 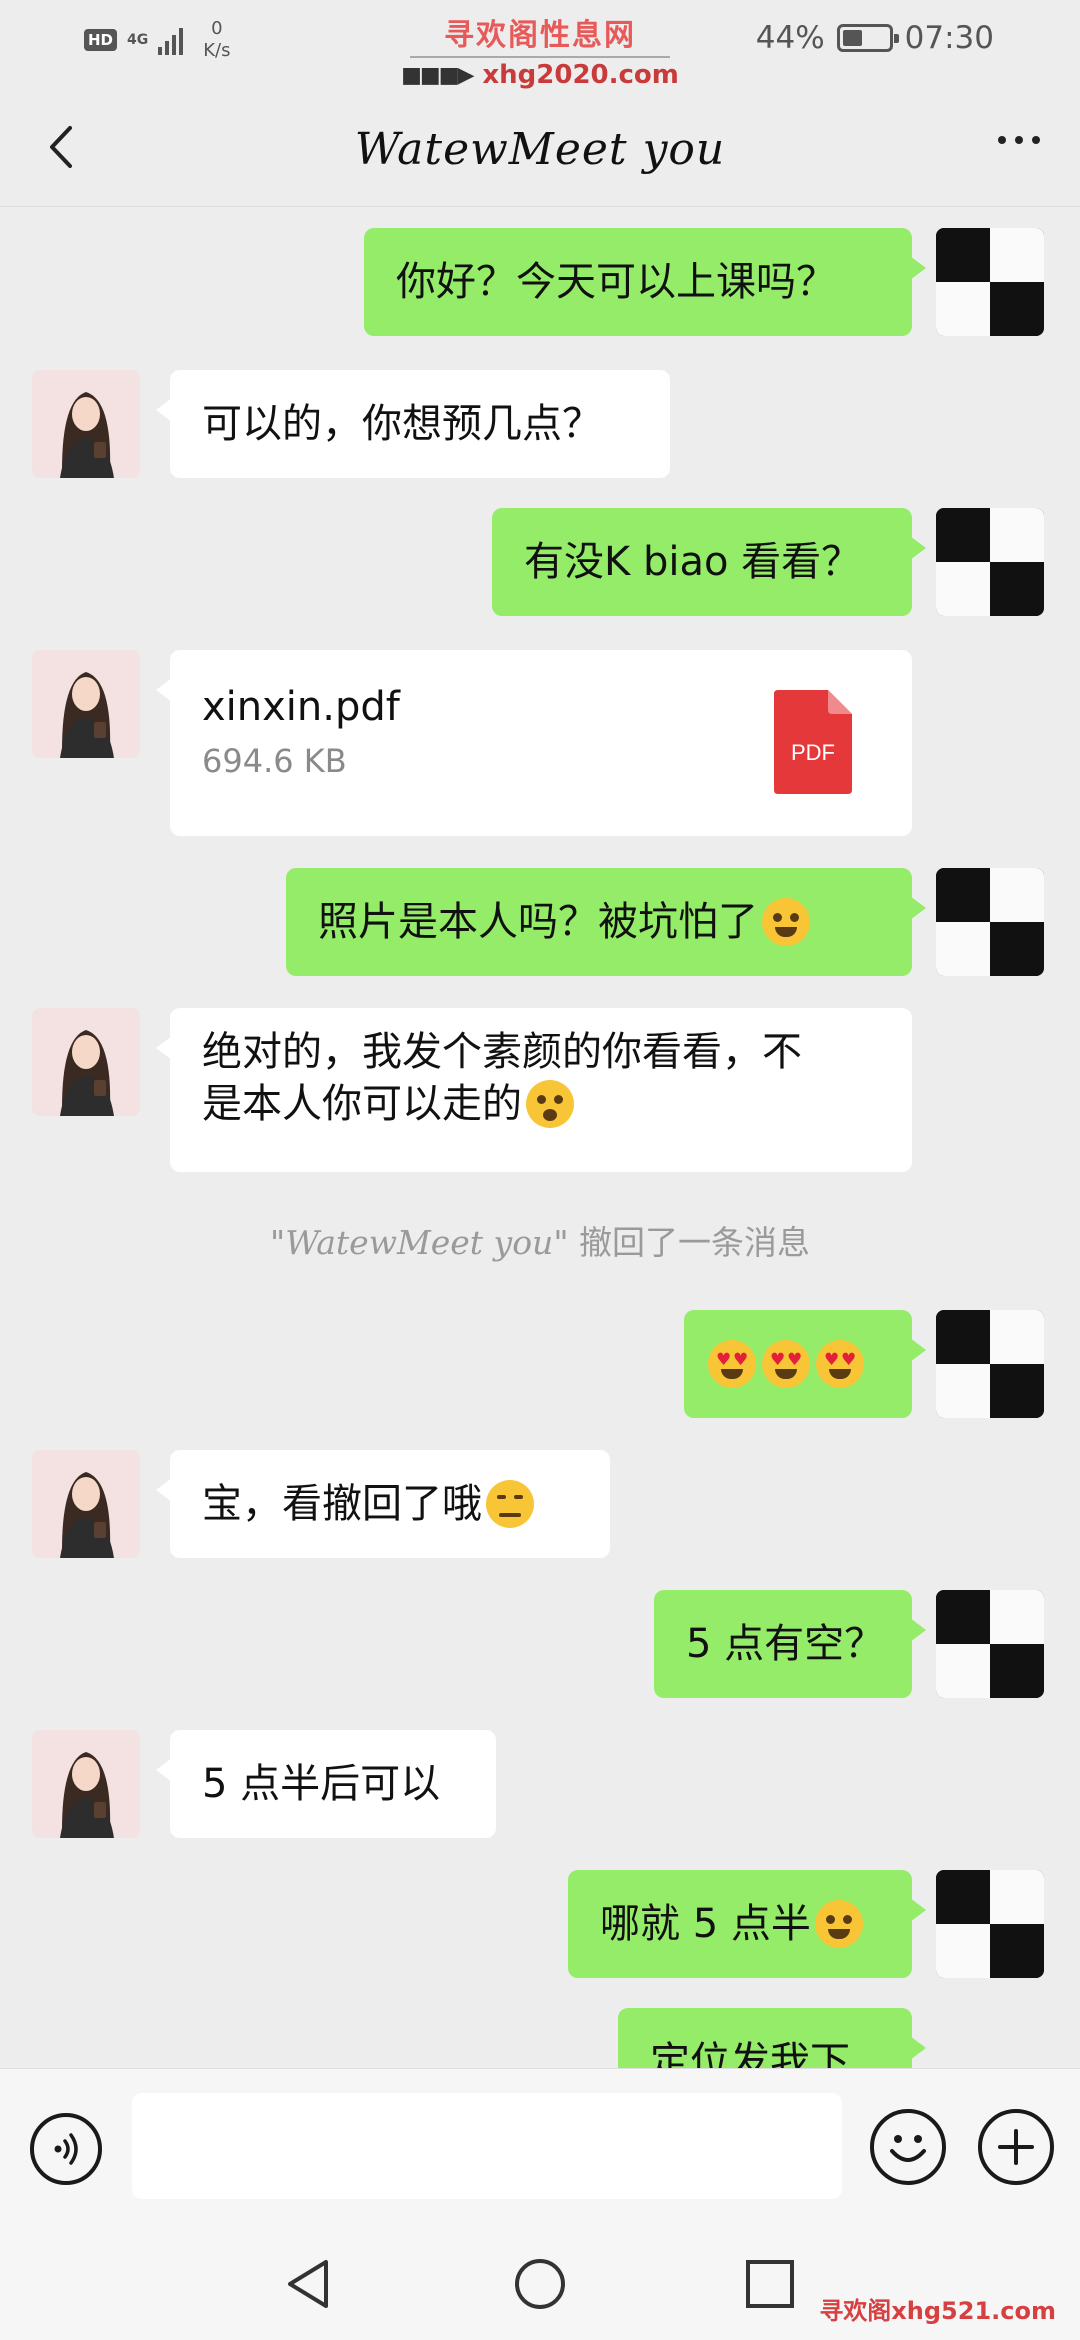 I want to click on network-speed: 0 K/s, so click(x=216, y=40).